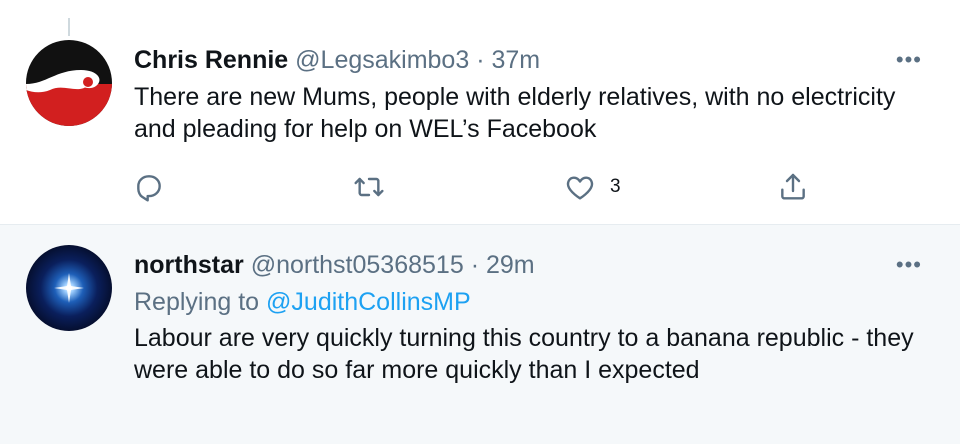 The height and width of the screenshot is (444, 960). What do you see at coordinates (515, 60) in the screenshot?
I see `timestamp: 37m` at bounding box center [515, 60].